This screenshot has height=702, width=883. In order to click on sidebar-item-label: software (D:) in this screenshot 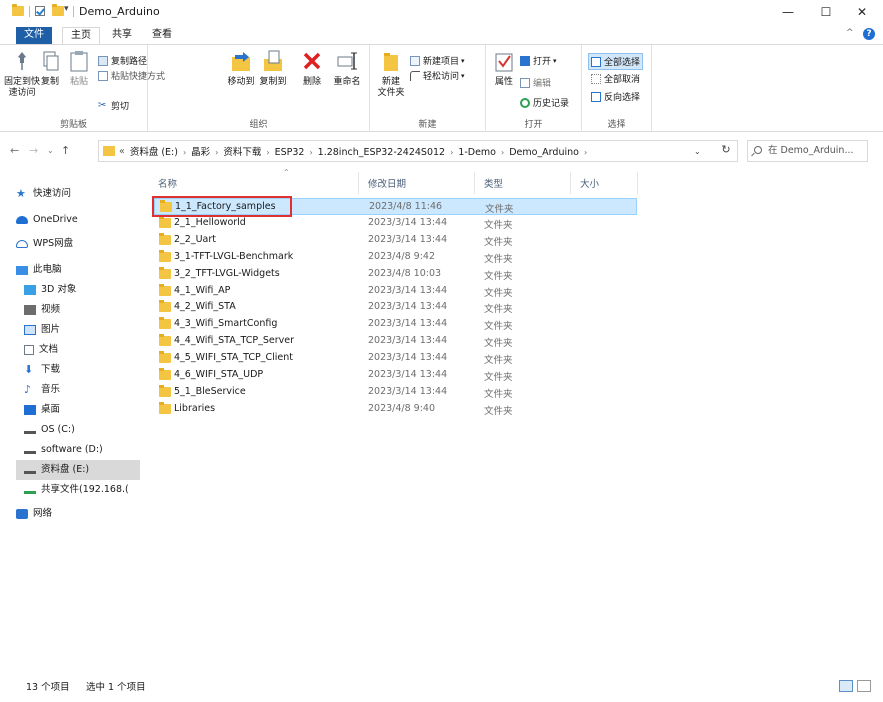, I will do `click(72, 449)`.